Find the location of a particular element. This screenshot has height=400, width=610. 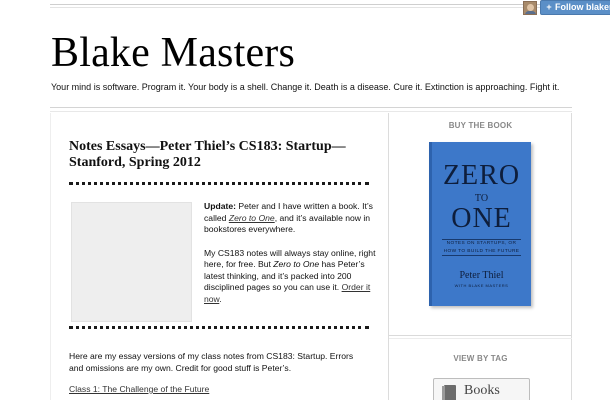

book-title-link: Zero to One is located at coordinates (252, 218).